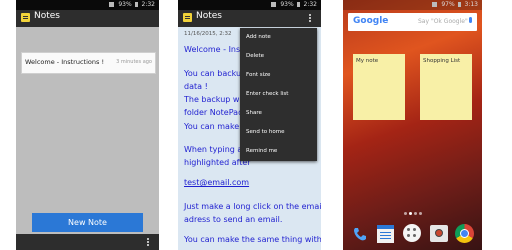 The image size is (512, 250). I want to click on microphone-icon, so click(470, 20).